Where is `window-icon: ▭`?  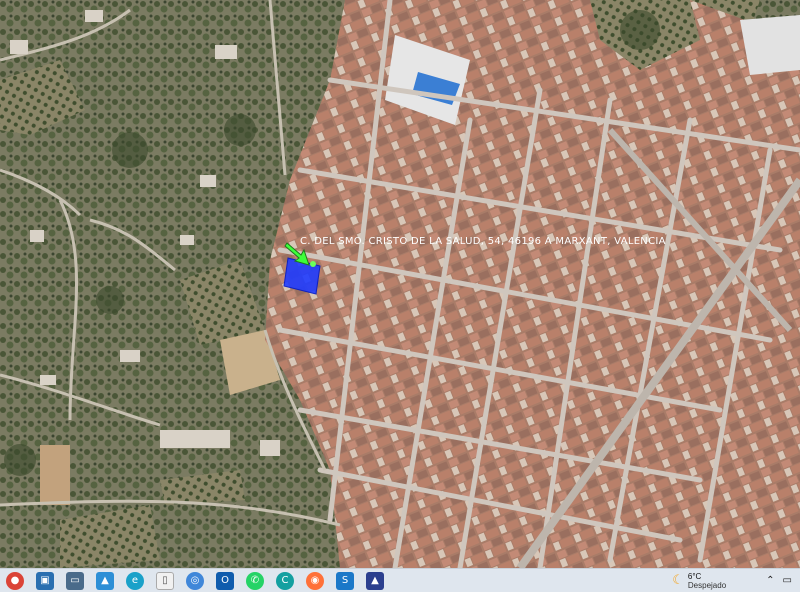 window-icon: ▭ is located at coordinates (75, 580).